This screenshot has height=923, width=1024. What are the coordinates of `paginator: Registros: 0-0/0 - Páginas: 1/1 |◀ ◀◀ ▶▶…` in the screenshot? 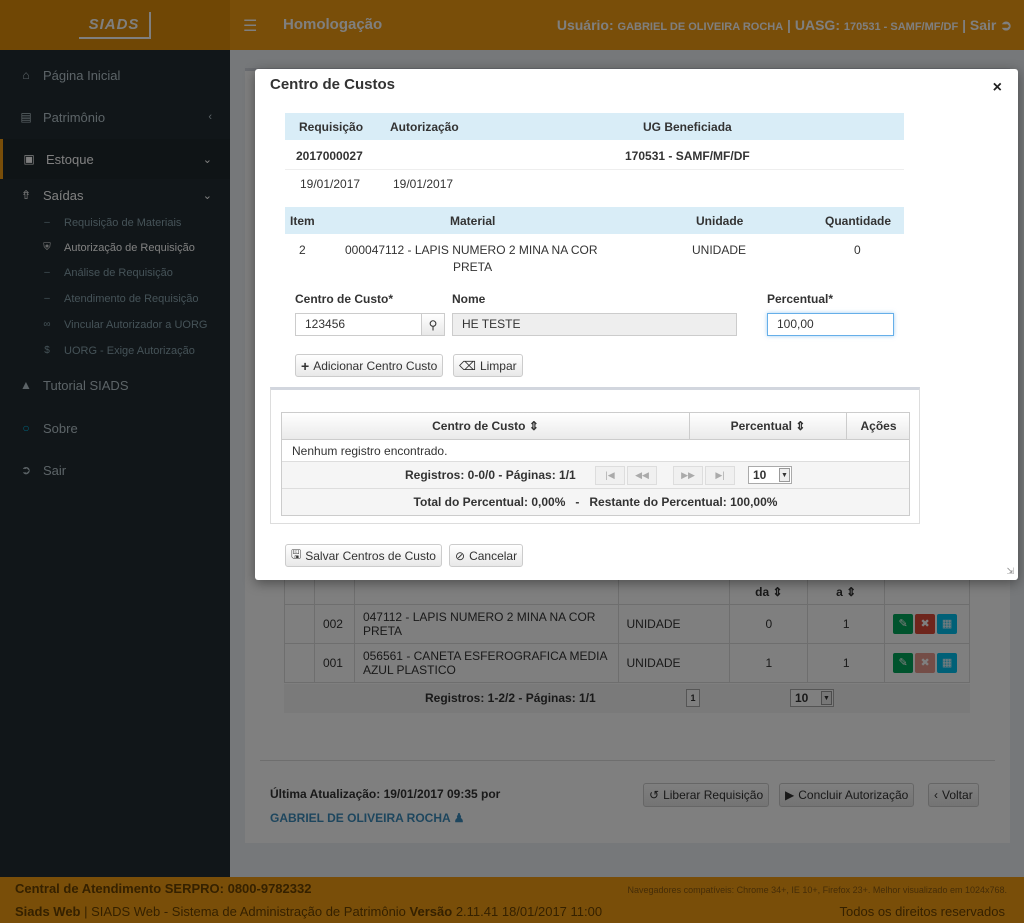 It's located at (595, 475).